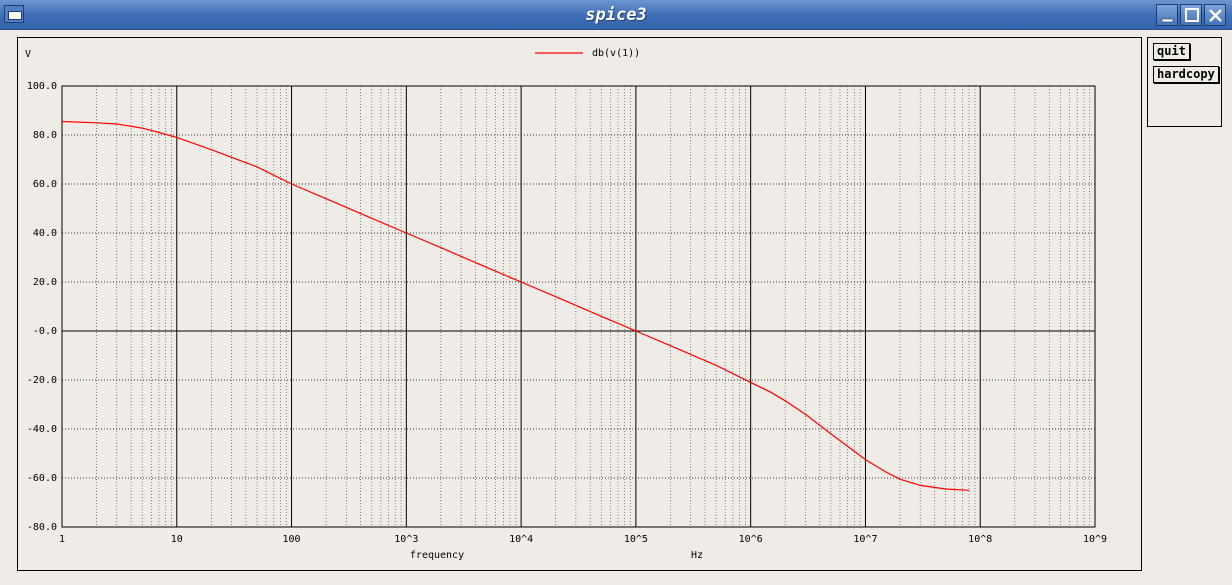 This screenshot has width=1232, height=585. I want to click on y-tick-label: -20.0, so click(42, 380).